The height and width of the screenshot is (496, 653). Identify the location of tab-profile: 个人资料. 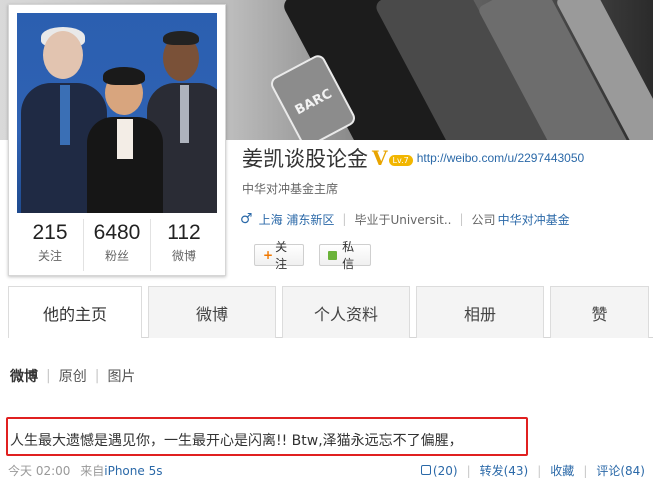
(346, 312).